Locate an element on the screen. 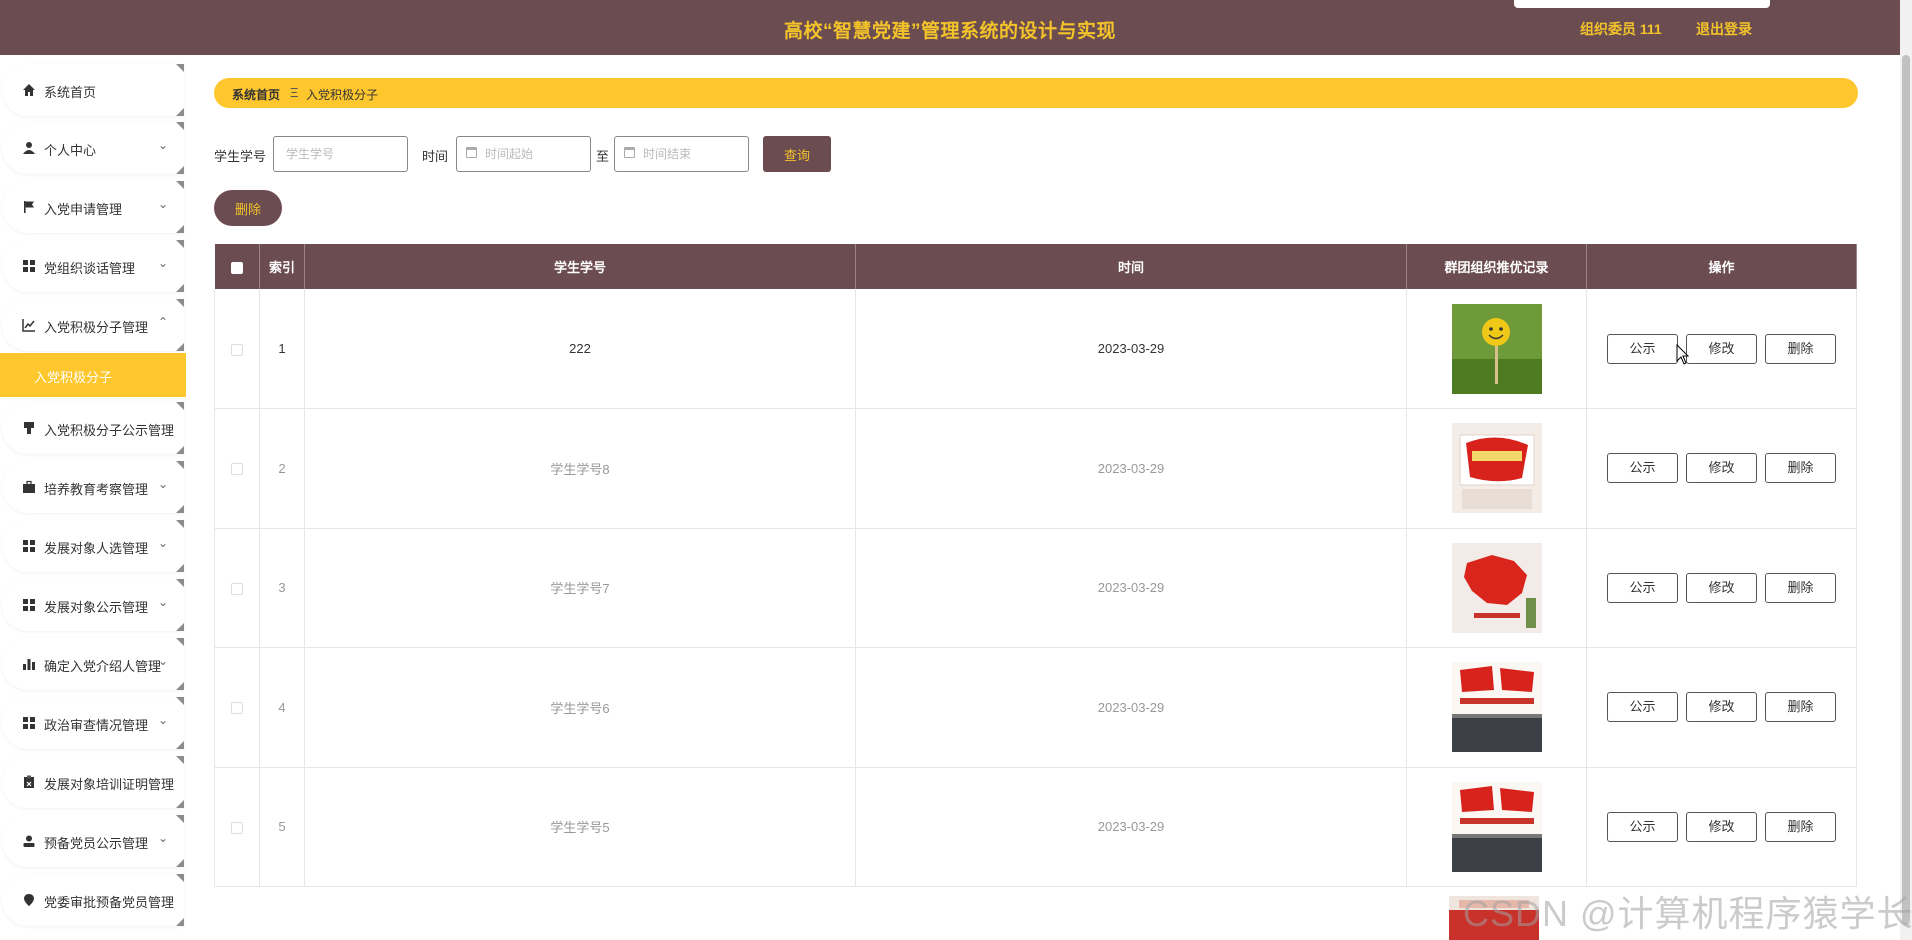 The height and width of the screenshot is (940, 1912). row-index: 1 is located at coordinates (282, 349).